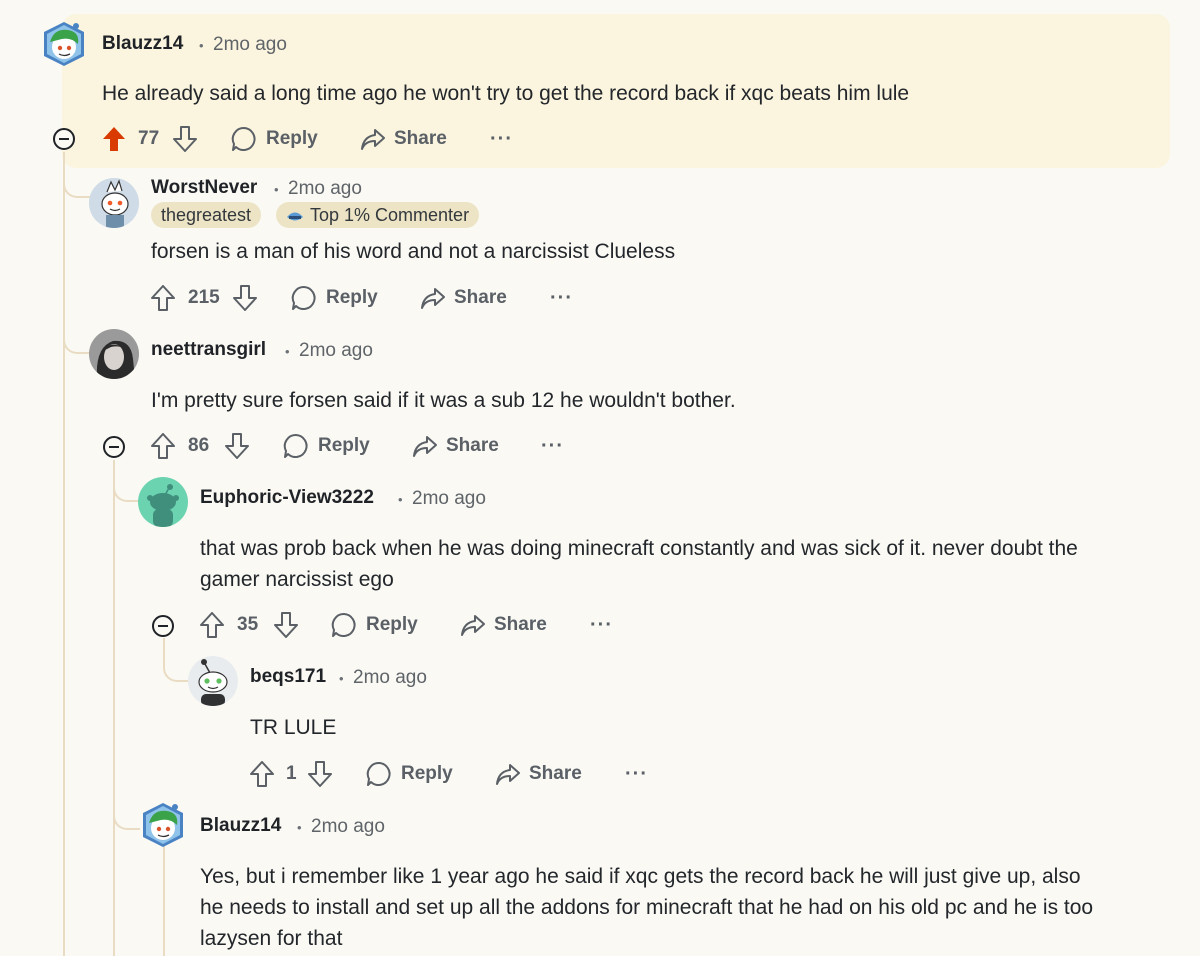 This screenshot has height=956, width=1200. I want to click on upvote-filled-icon, so click(114, 139).